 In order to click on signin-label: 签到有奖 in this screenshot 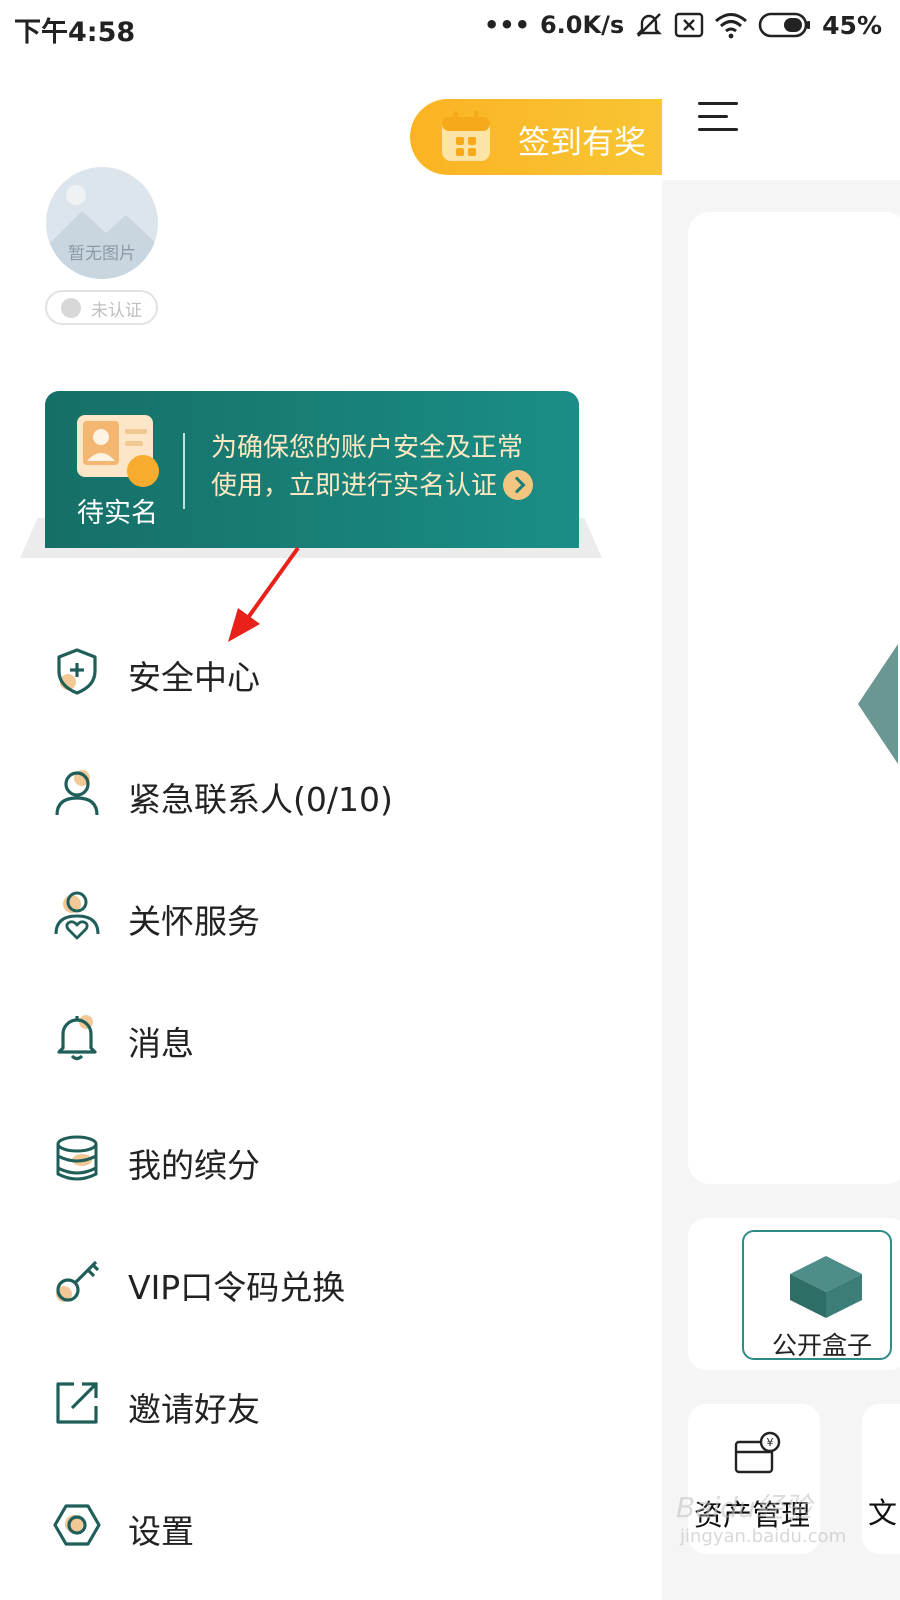, I will do `click(582, 142)`.